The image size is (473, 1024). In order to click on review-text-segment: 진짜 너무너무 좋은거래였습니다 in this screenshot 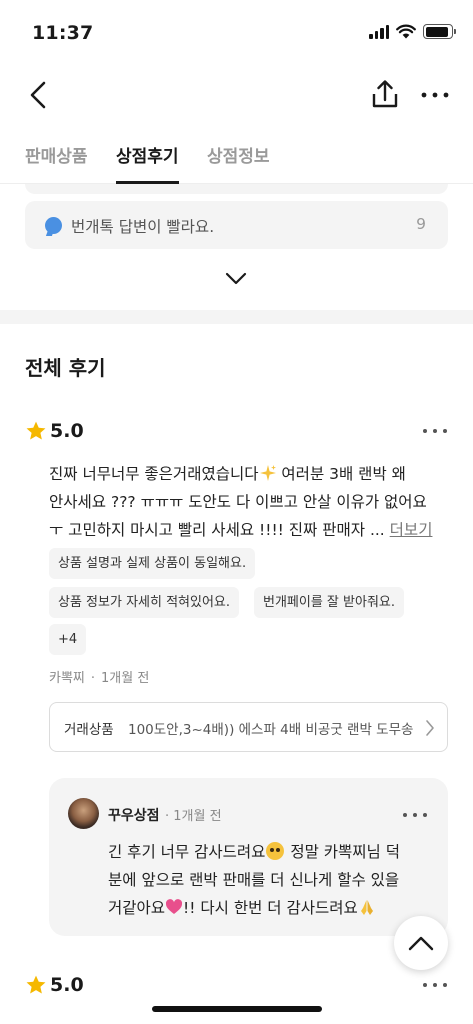, I will do `click(154, 474)`.